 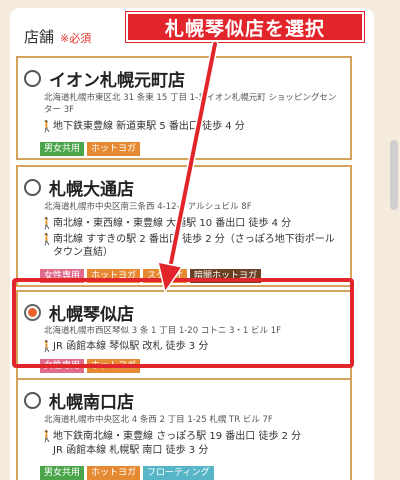 I want to click on scrollbar-thumb, so click(x=394, y=175).